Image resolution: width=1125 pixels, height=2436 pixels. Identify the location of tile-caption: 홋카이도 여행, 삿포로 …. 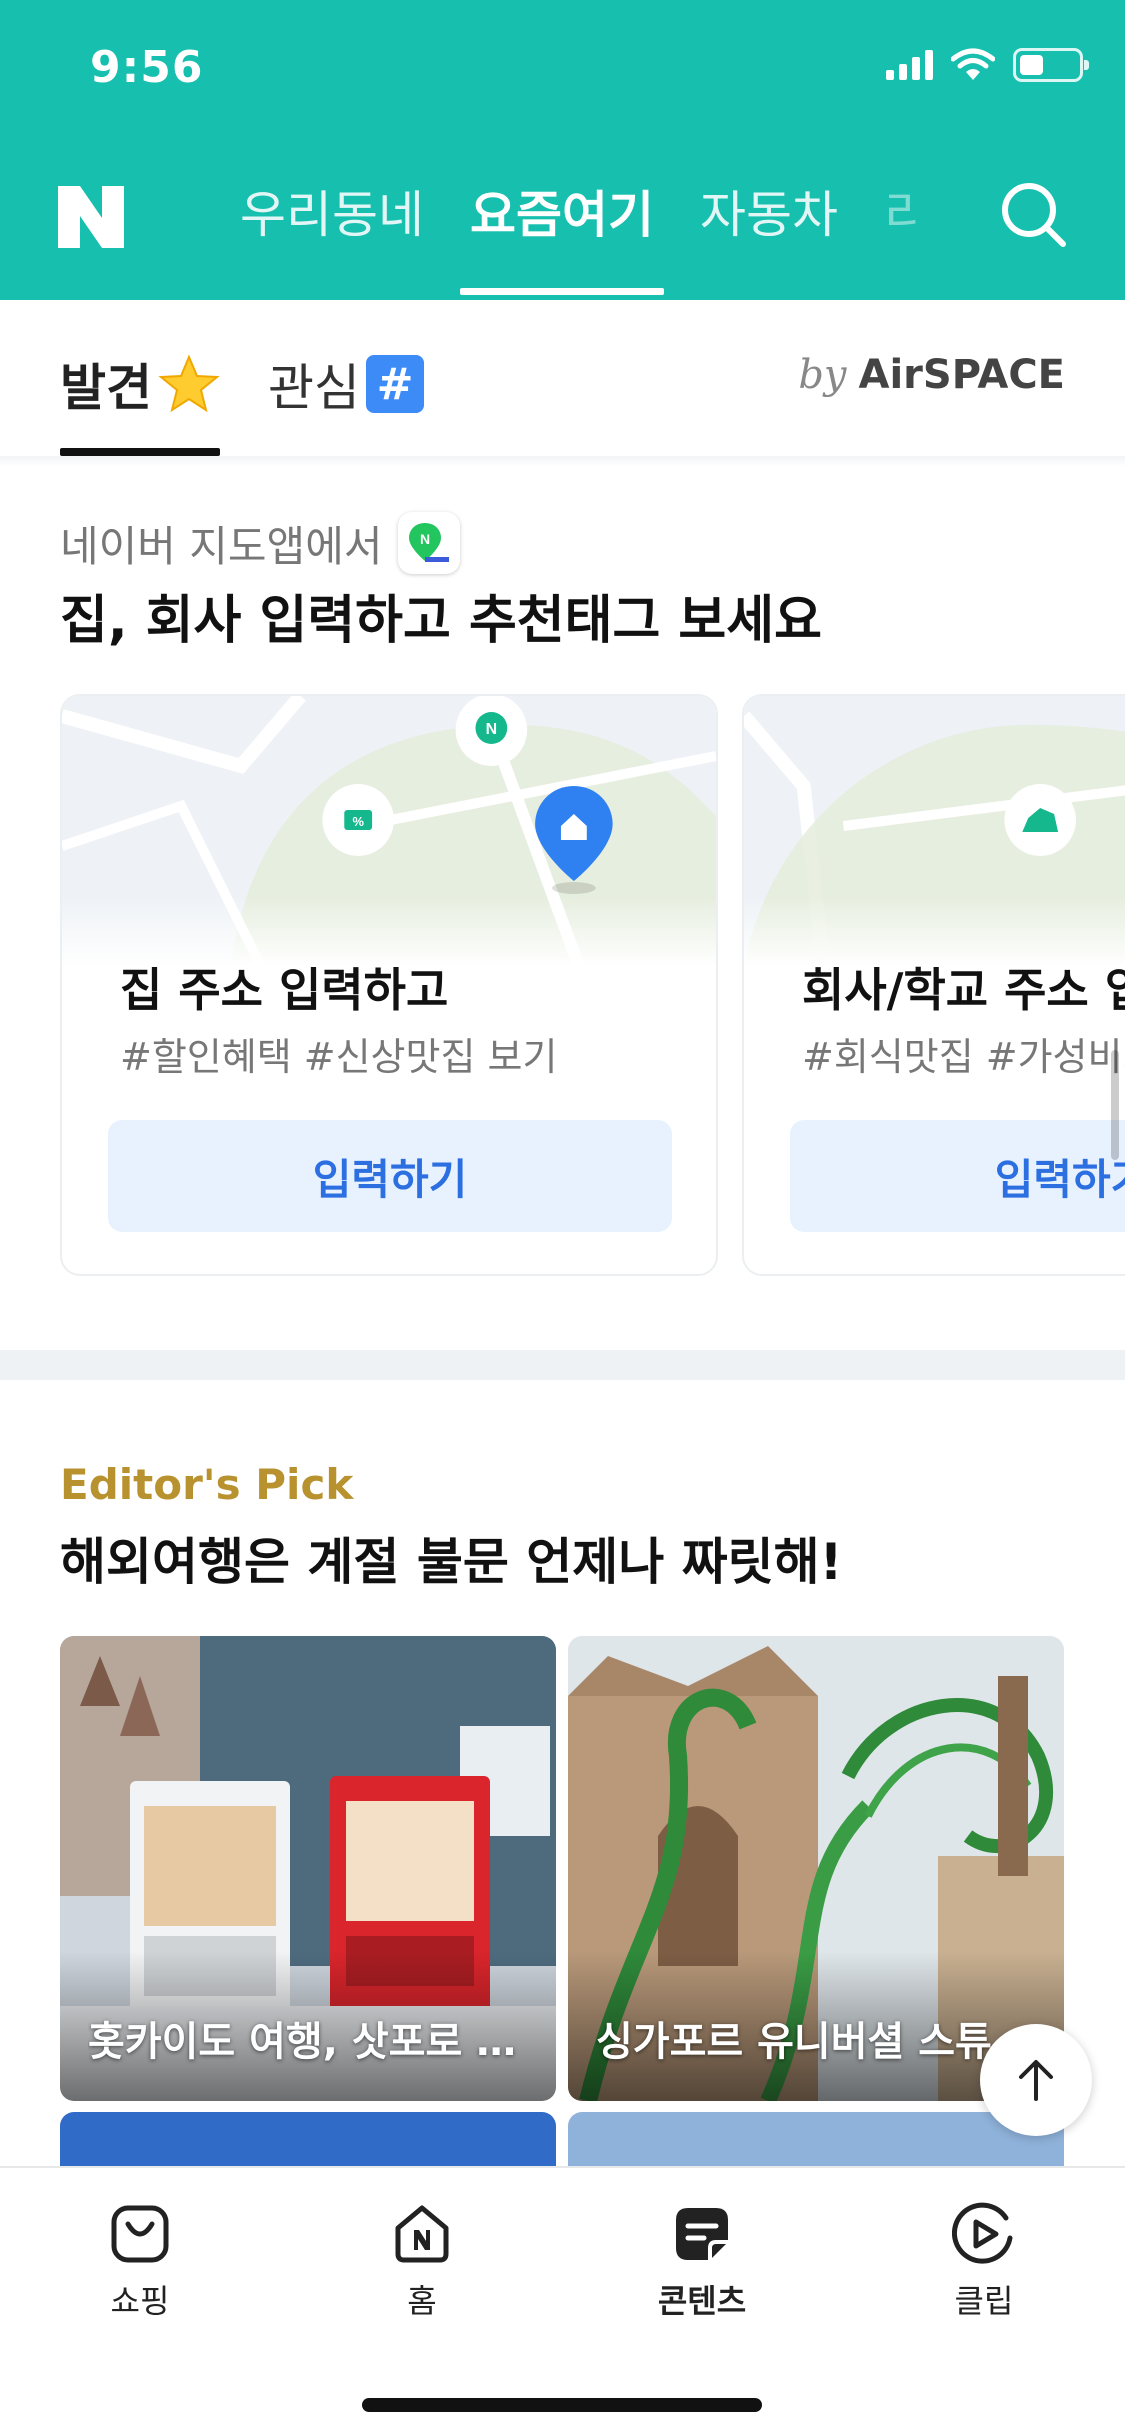
(302, 2042).